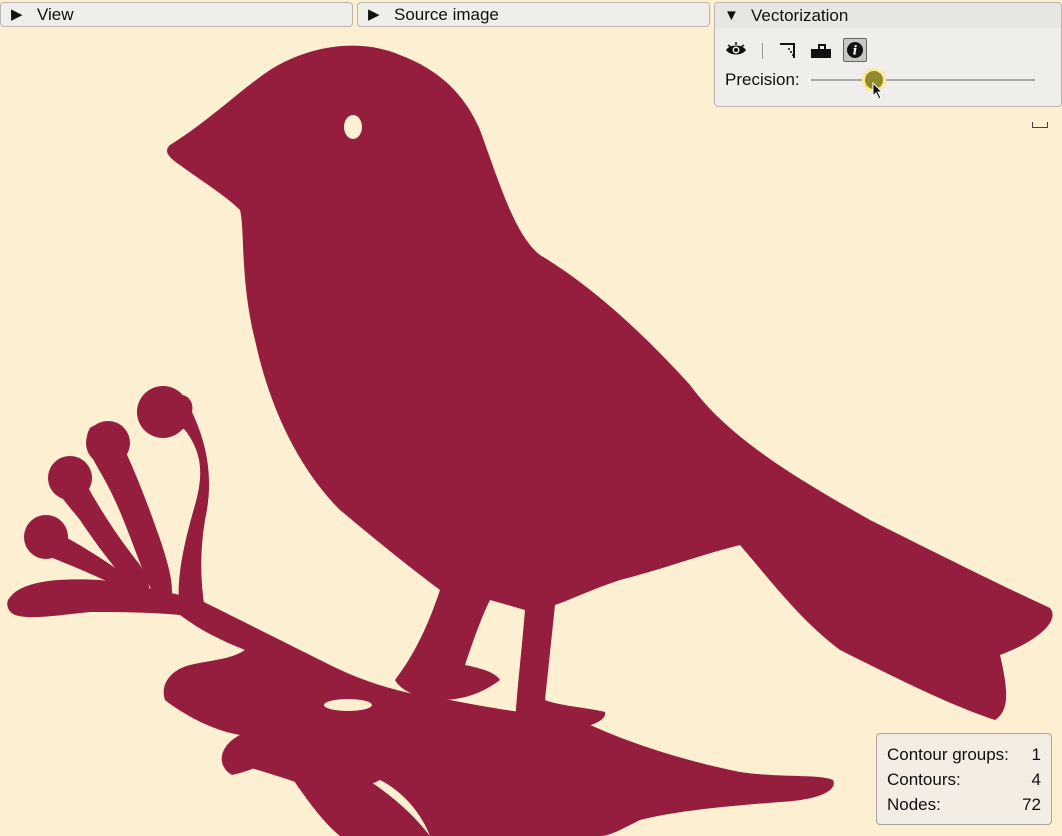 This screenshot has width=1062, height=836. I want to click on contours-value: 4, so click(1036, 779).